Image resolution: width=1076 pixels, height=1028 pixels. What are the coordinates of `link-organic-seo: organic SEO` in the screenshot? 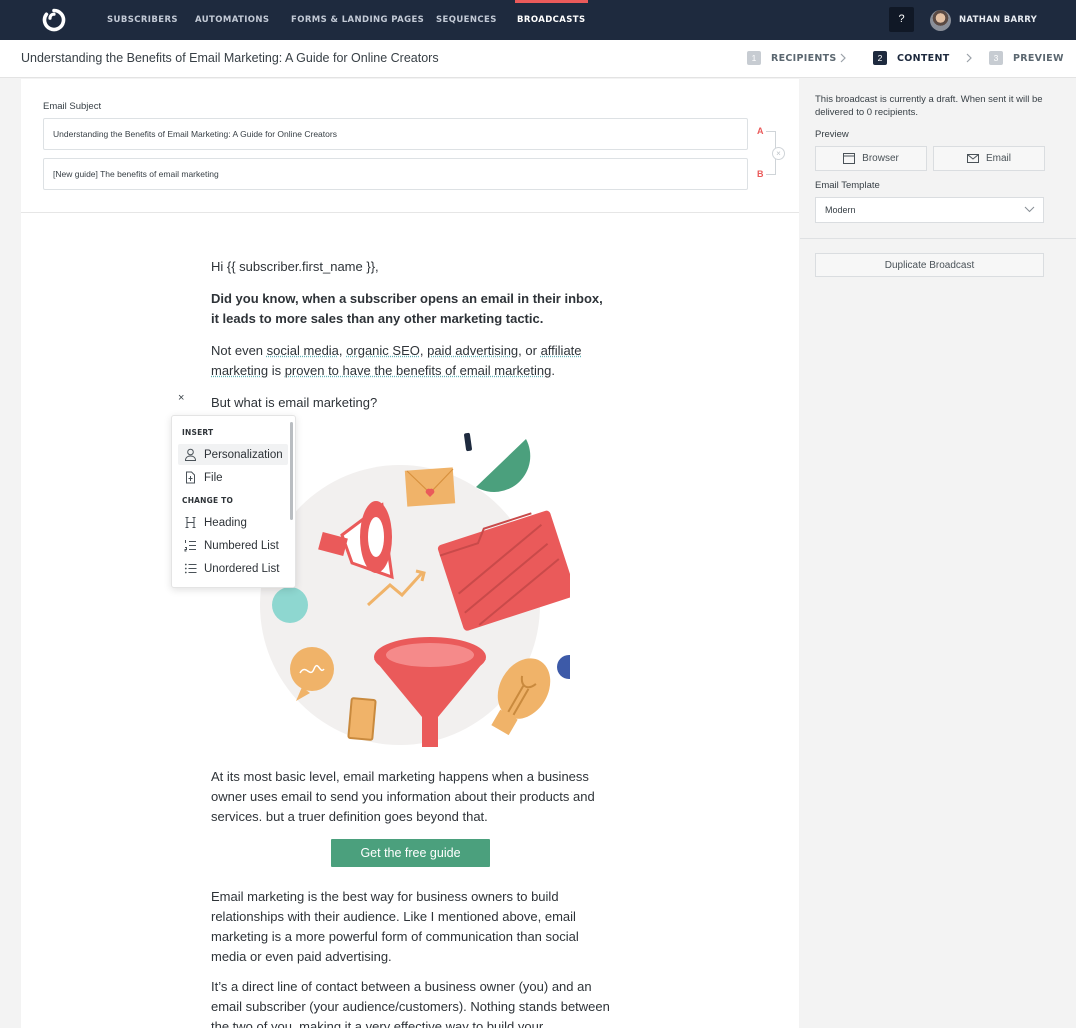 It's located at (383, 350).